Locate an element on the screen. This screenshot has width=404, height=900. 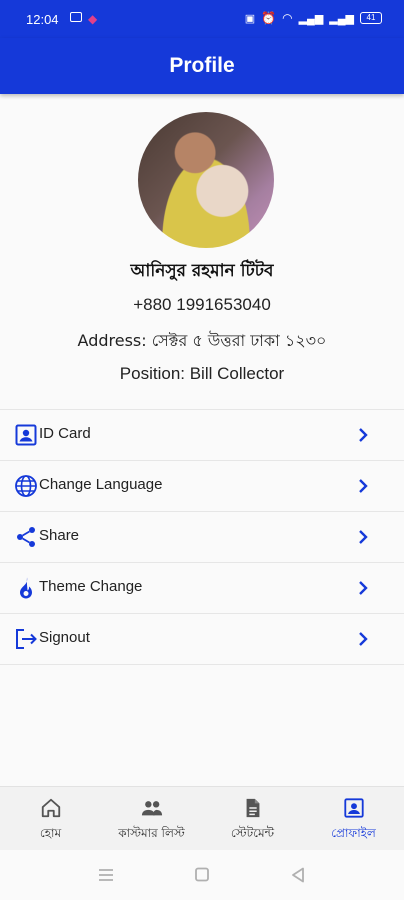
vibrate-icon: ▣ is located at coordinates (250, 18).